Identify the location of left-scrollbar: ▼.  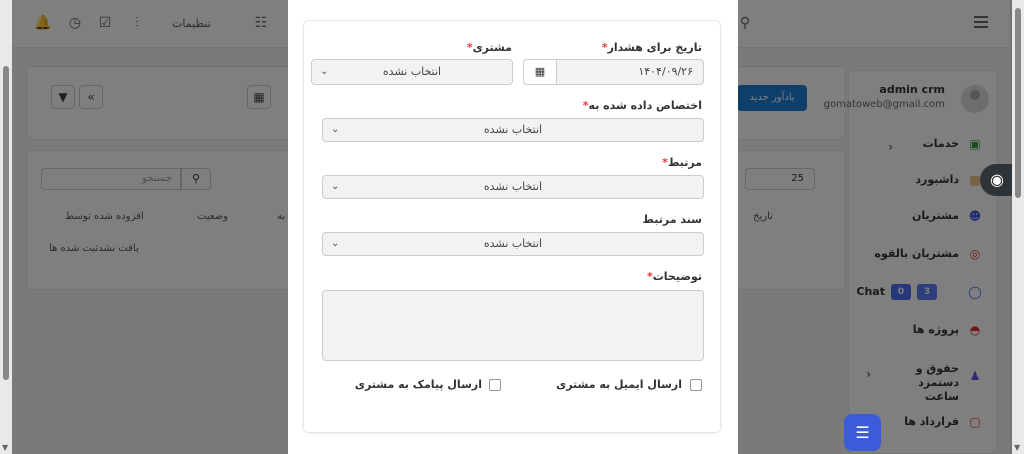
(6, 227).